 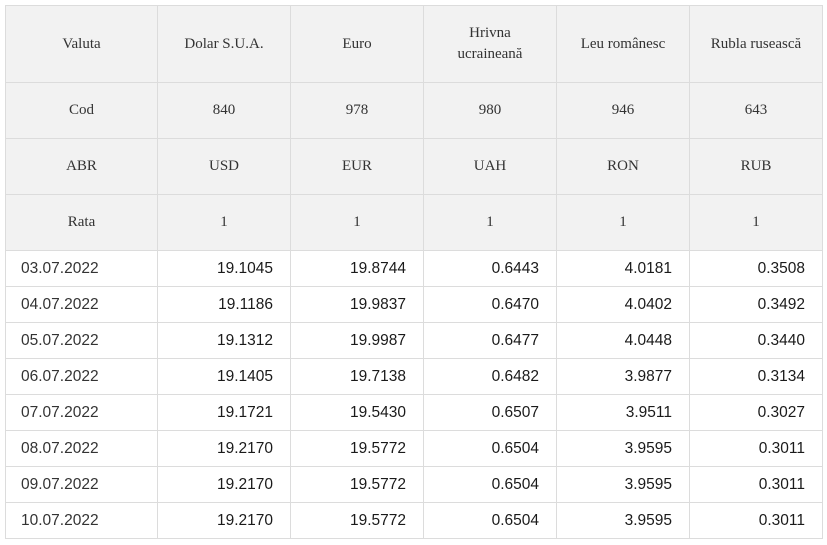 I want to click on rate-multiplier-eur: 1, so click(x=357, y=222).